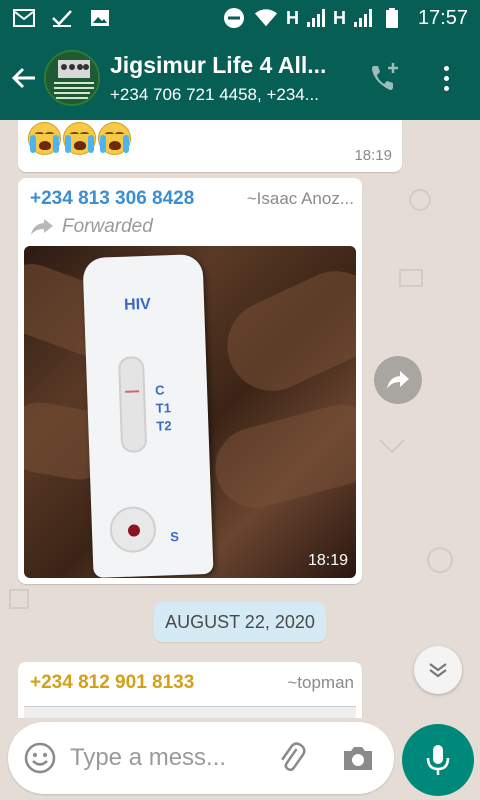  Describe the element at coordinates (112, 683) in the screenshot. I see `sender-phone: +234 812 901 8133` at that location.